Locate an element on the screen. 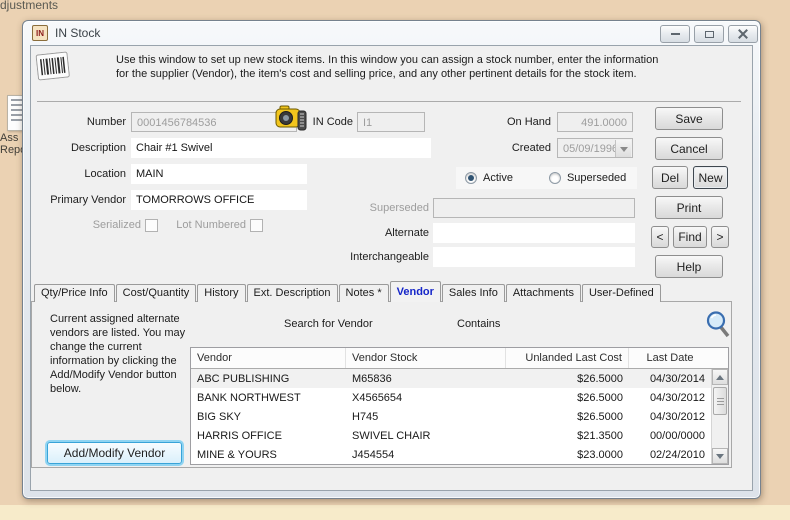 Image resolution: width=790 pixels, height=520 pixels. maximize-icon is located at coordinates (709, 34).